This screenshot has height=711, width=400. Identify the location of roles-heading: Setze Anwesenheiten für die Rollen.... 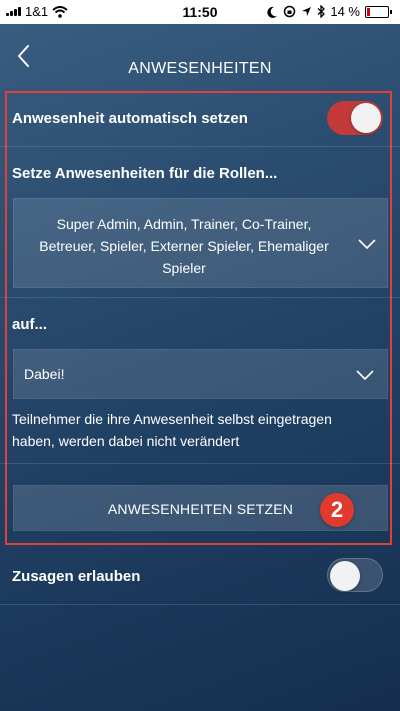
(145, 173).